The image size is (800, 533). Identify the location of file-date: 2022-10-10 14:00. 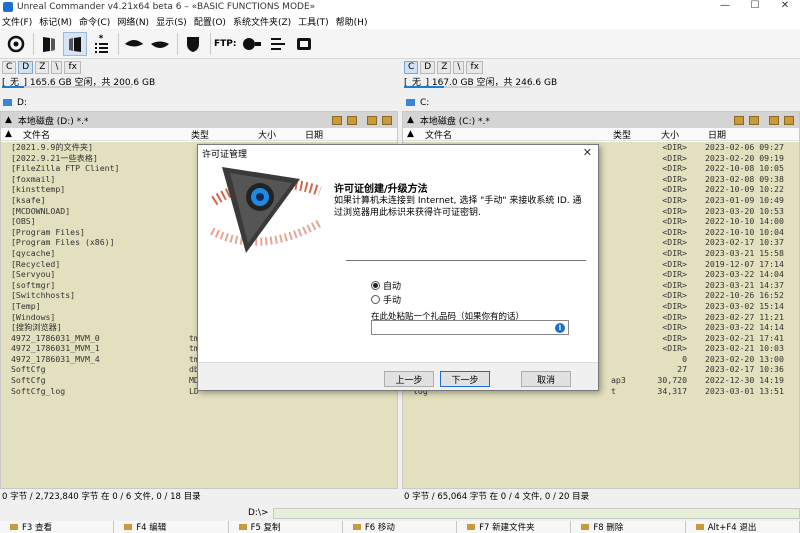
(744, 221).